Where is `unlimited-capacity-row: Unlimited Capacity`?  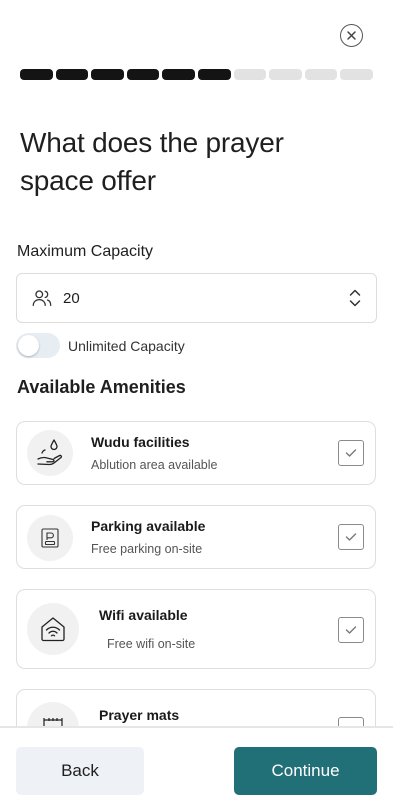 unlimited-capacity-row: Unlimited Capacity is located at coordinates (100, 345).